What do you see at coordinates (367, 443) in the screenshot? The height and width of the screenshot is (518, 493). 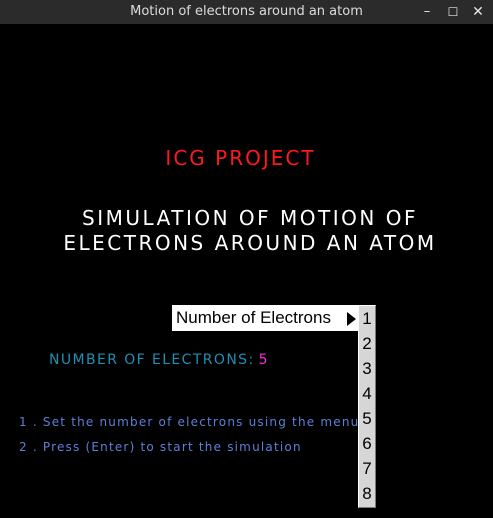 I see `submenu-option-6: 6` at bounding box center [367, 443].